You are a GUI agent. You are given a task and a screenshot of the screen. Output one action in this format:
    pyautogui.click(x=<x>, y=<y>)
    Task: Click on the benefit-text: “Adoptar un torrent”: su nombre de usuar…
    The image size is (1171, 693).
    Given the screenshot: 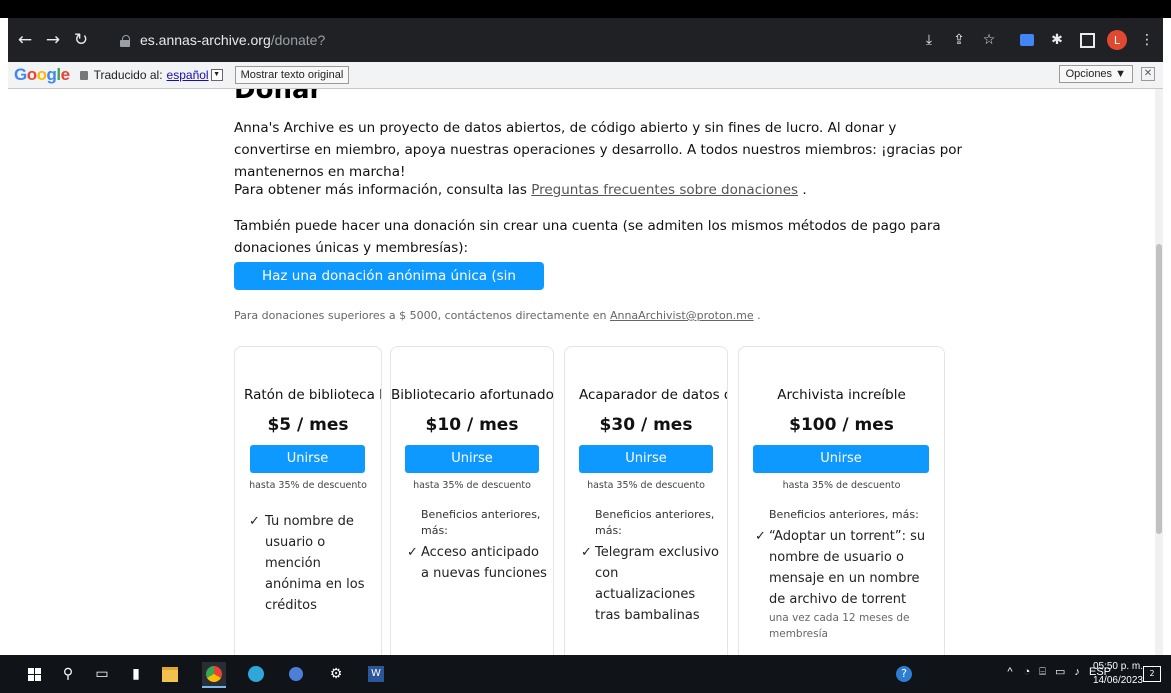 What is the action you would take?
    pyautogui.click(x=847, y=568)
    